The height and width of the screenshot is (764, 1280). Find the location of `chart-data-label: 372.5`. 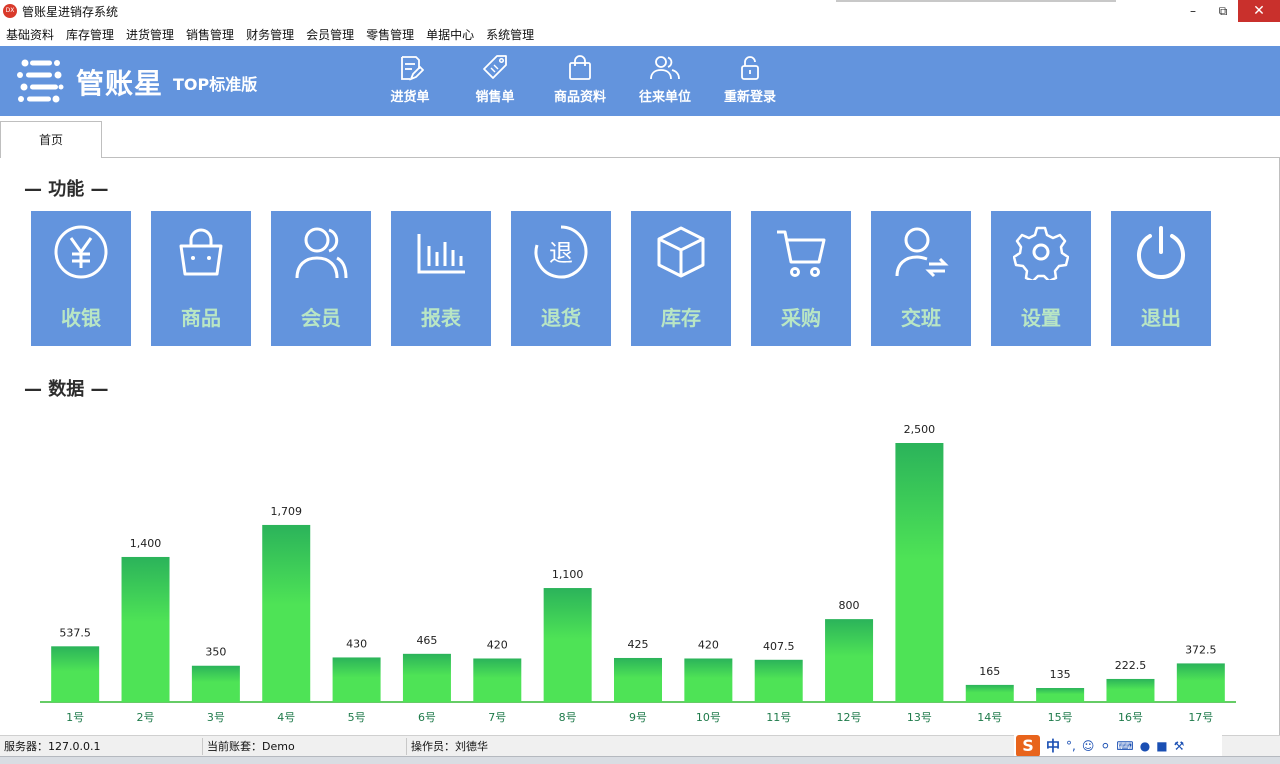

chart-data-label: 372.5 is located at coordinates (1201, 649).